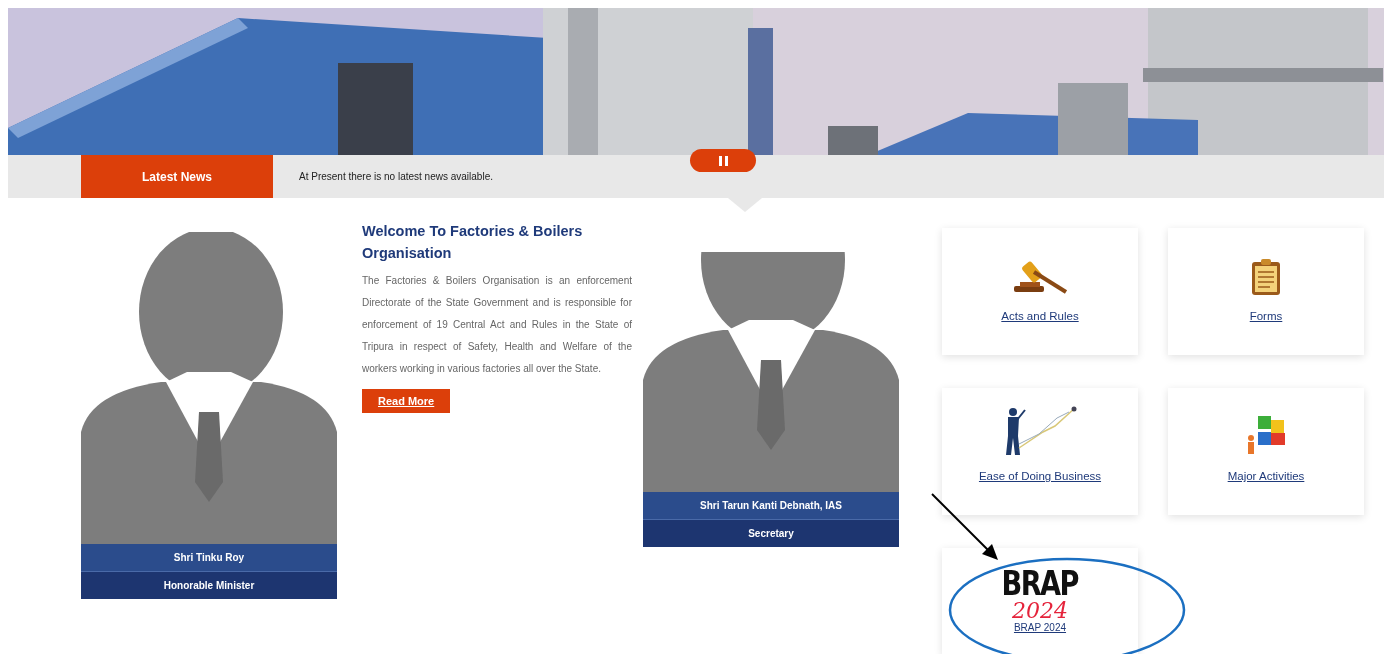 The width and height of the screenshot is (1392, 654). What do you see at coordinates (1040, 430) in the screenshot?
I see `presenter-chart-icon` at bounding box center [1040, 430].